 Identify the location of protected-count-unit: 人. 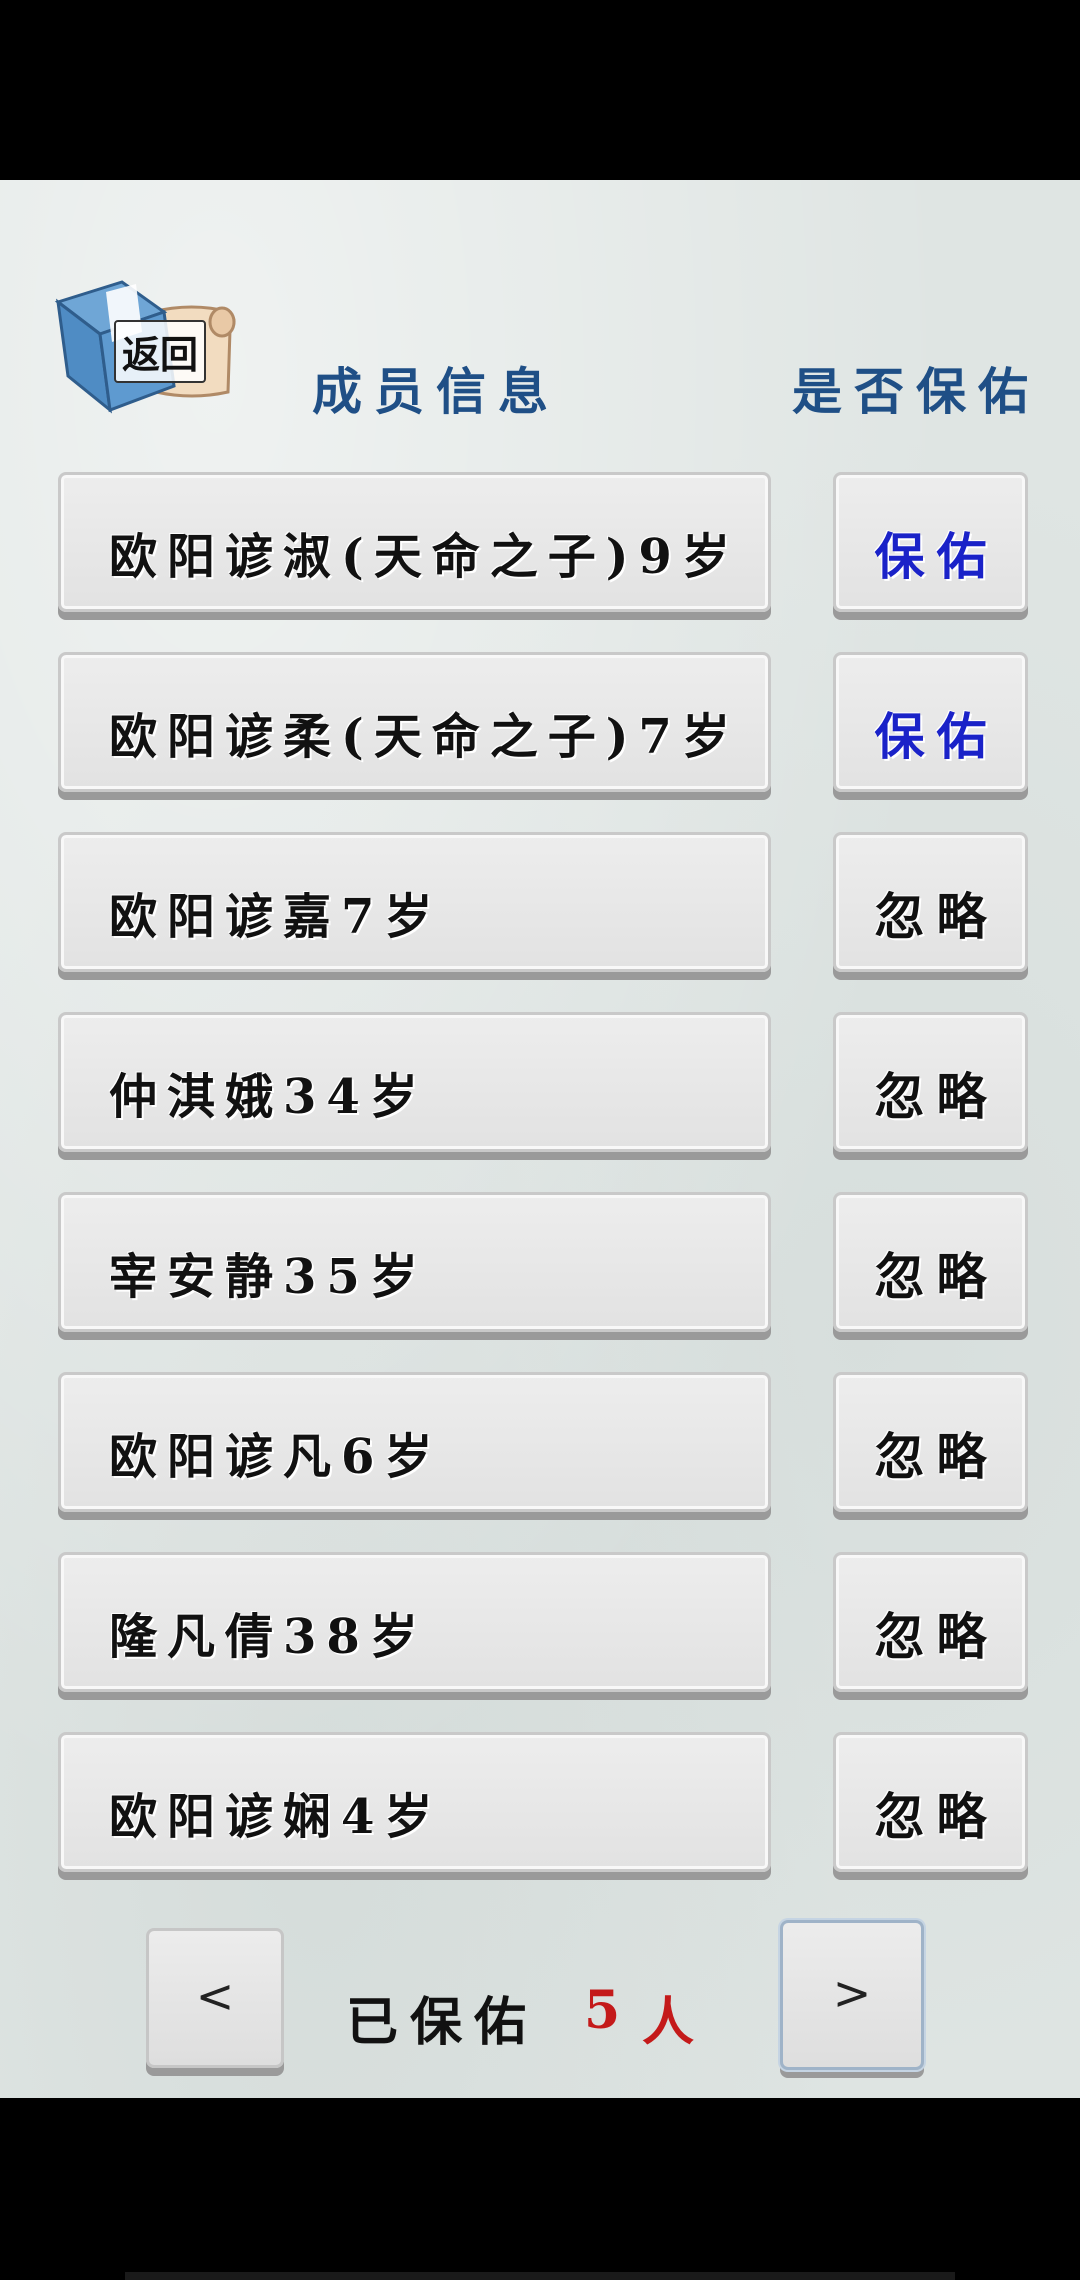
(674, 2022).